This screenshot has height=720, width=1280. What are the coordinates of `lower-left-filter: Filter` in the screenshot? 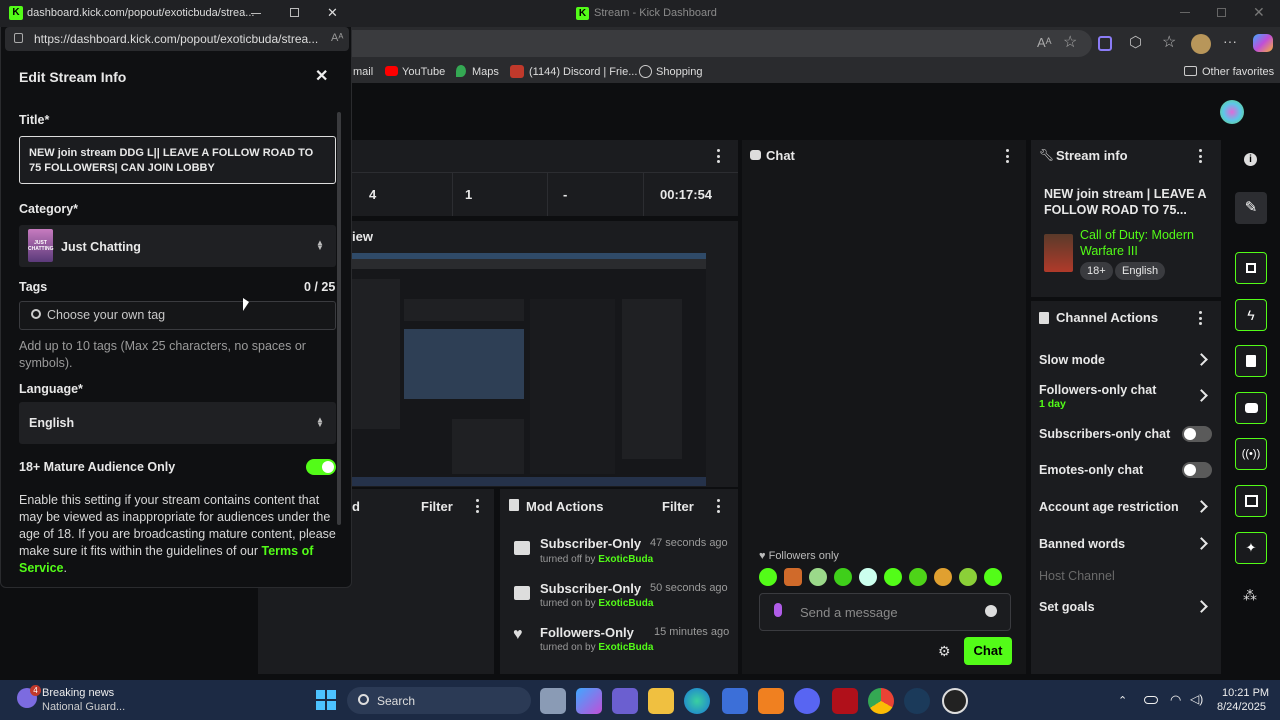 It's located at (437, 506).